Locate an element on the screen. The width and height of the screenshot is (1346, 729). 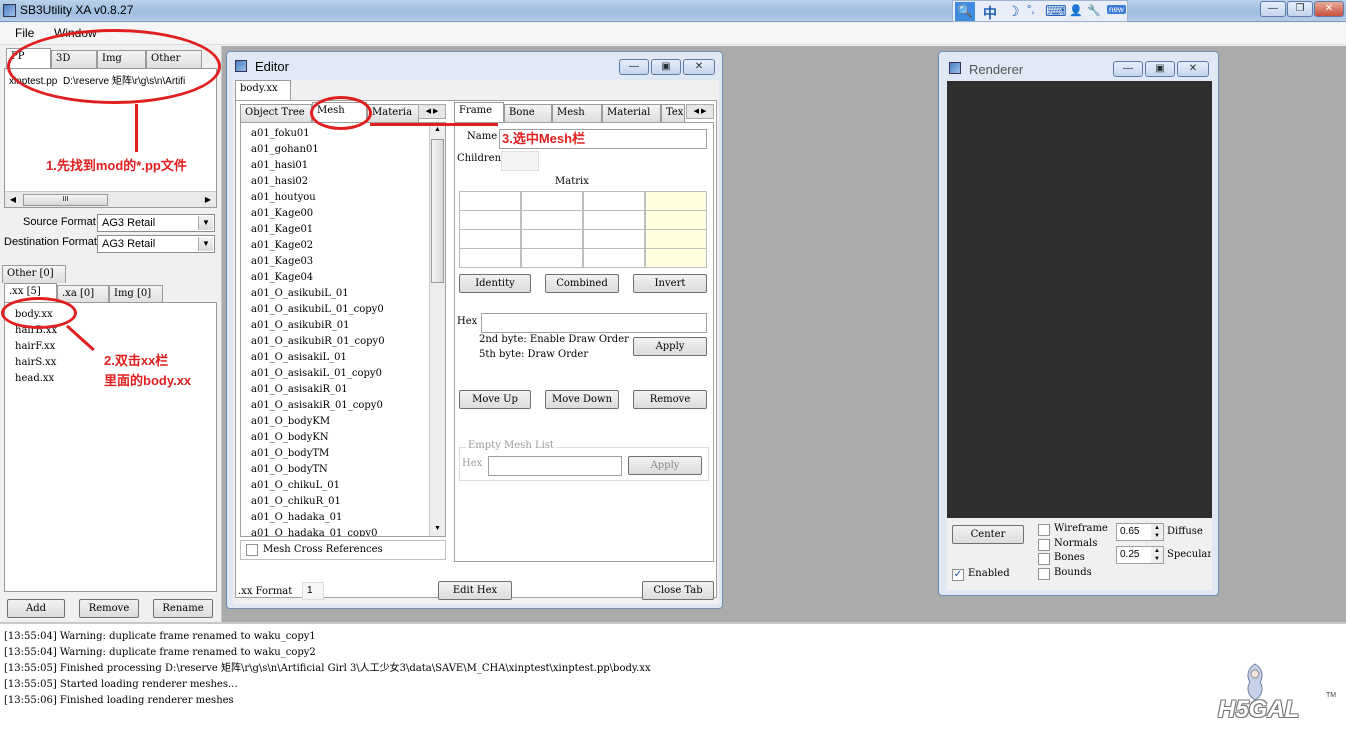
move-up-button: Move Up is located at coordinates (495, 399).